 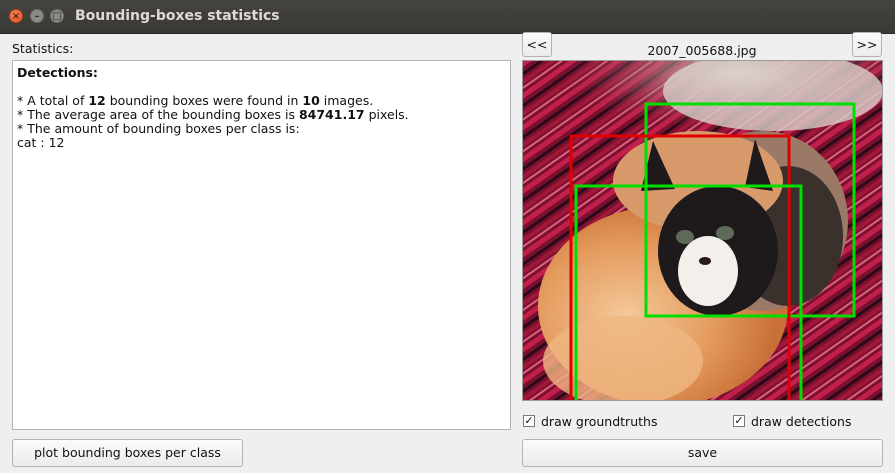 I want to click on draw-groundtruths-label: draw groundtruths, so click(x=599, y=421).